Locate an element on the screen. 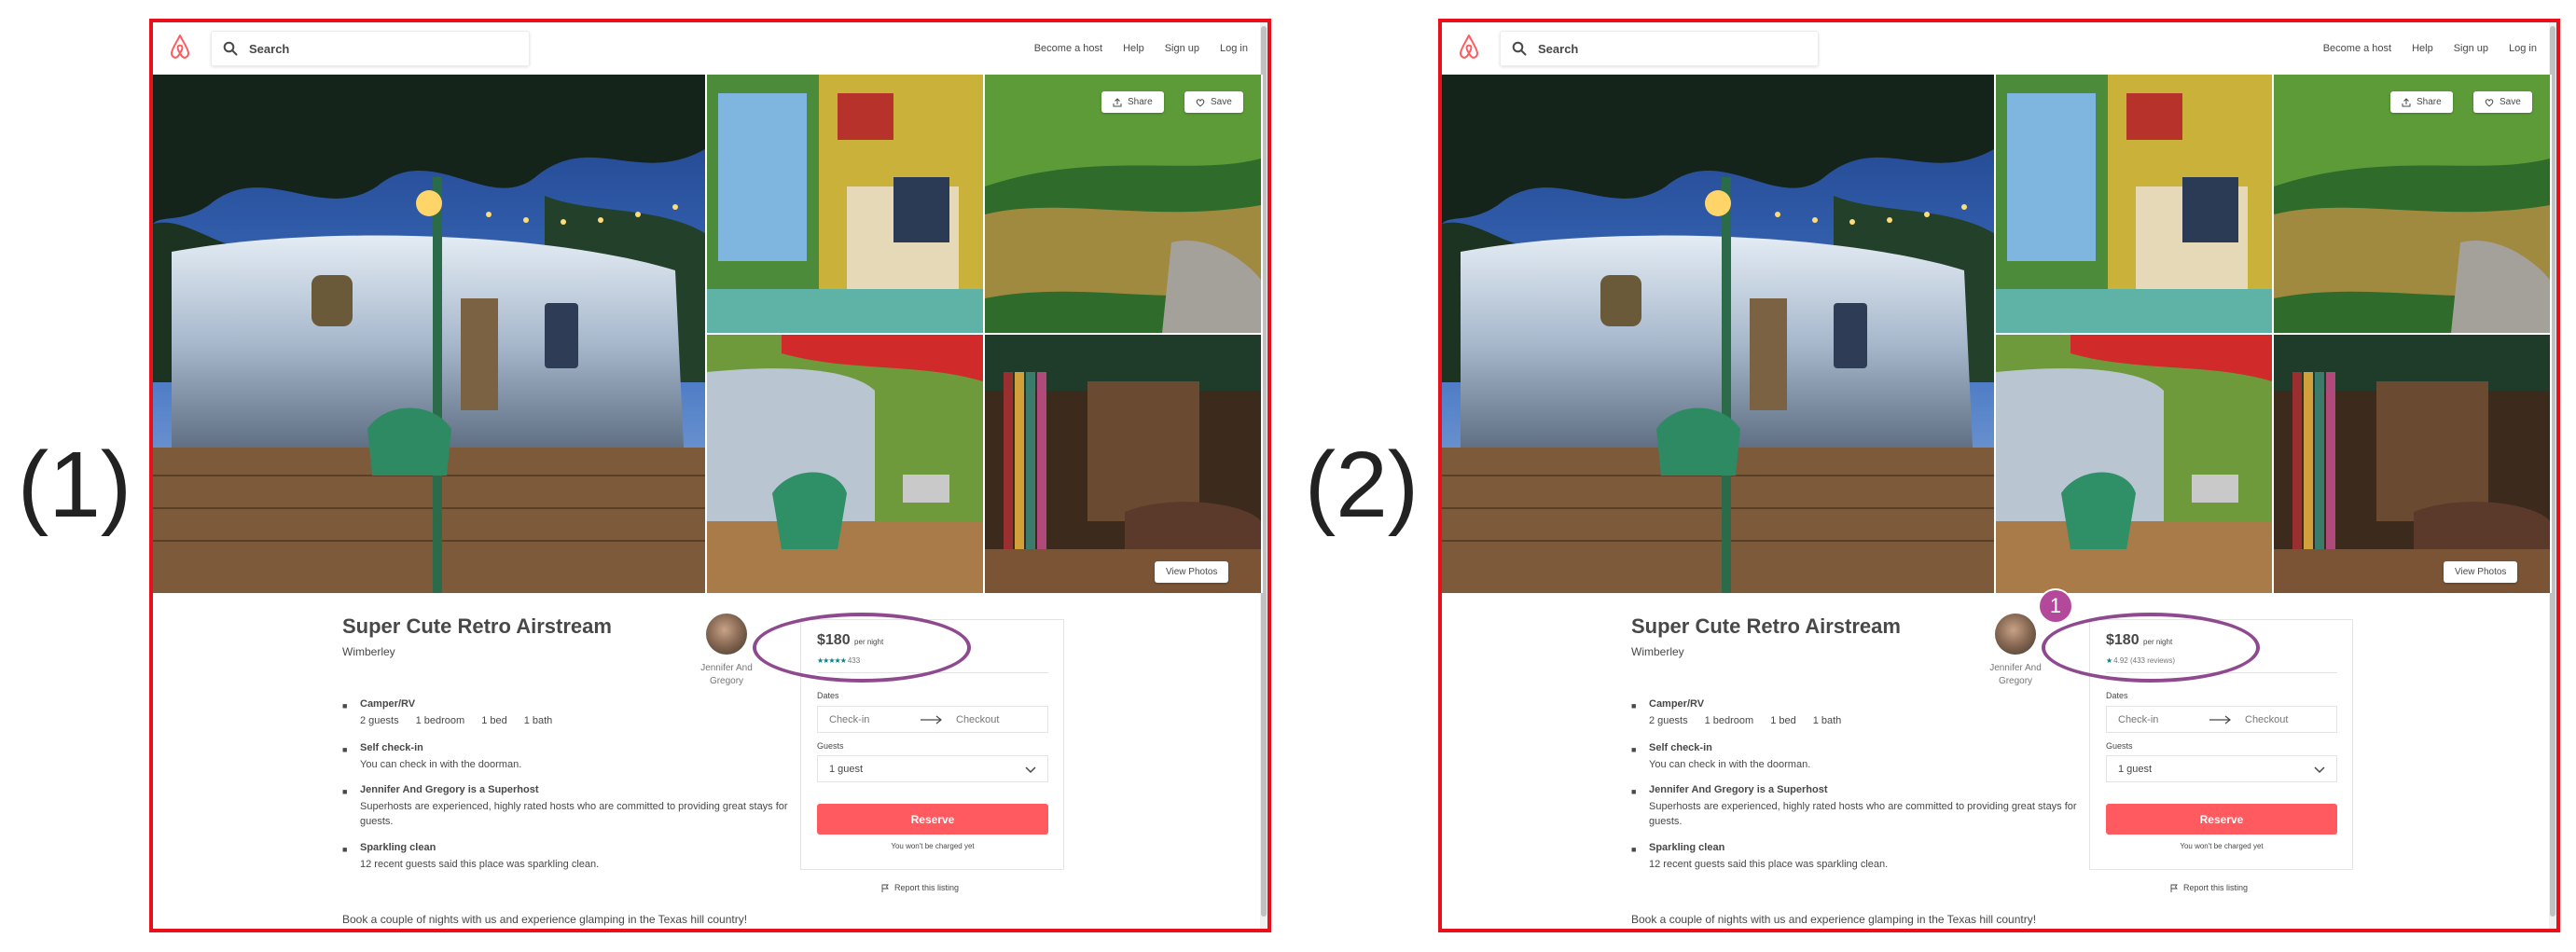 This screenshot has width=2576, height=952. no-charge-note: You won't be charged yet is located at coordinates (2222, 846).